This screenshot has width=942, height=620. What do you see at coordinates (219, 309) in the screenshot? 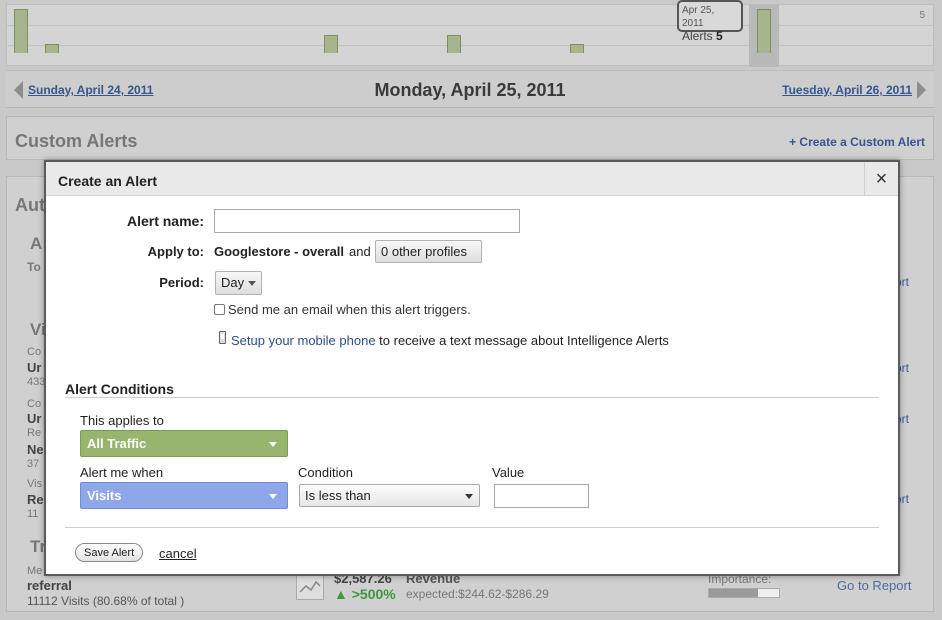
I see `email-checkbox` at bounding box center [219, 309].